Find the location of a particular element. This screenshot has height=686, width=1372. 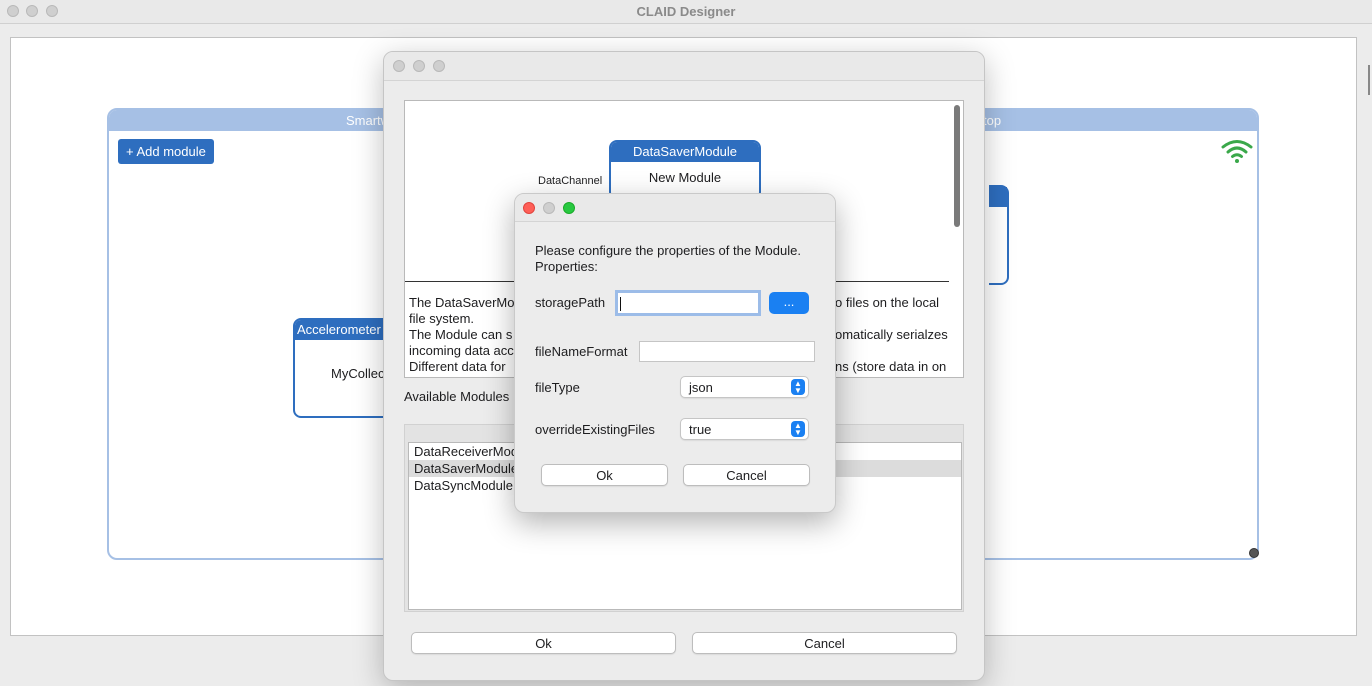

device-header-label-right: top is located at coordinates (992, 120).